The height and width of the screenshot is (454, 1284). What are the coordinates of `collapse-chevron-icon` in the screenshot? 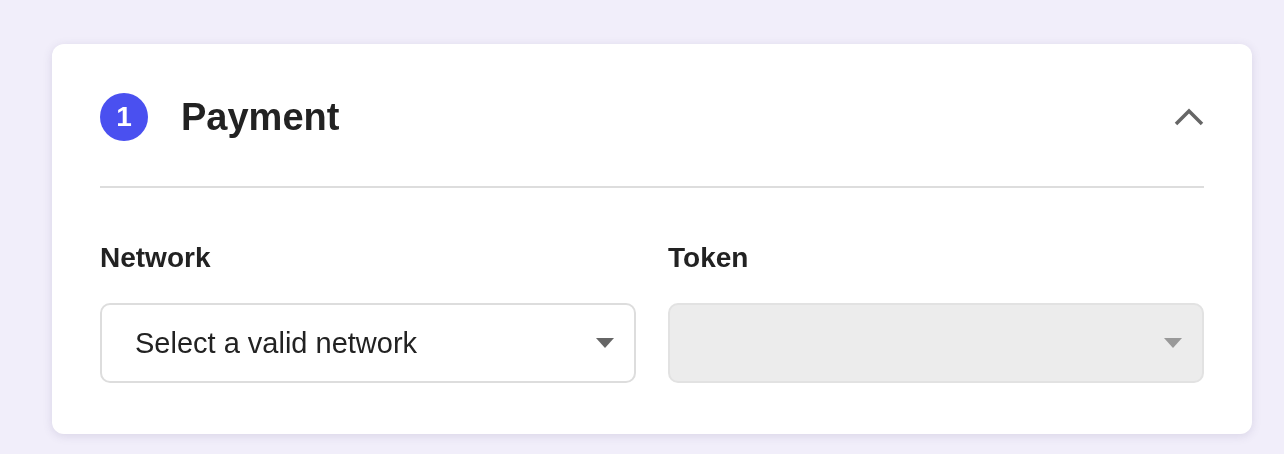 It's located at (1189, 117).